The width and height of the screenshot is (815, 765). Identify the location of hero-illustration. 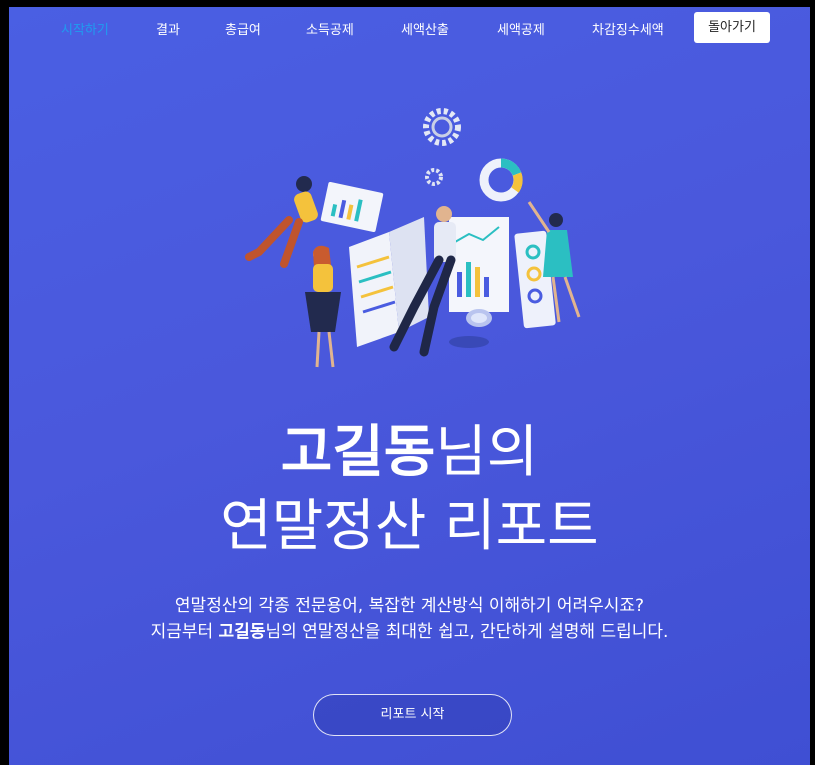
(413, 238).